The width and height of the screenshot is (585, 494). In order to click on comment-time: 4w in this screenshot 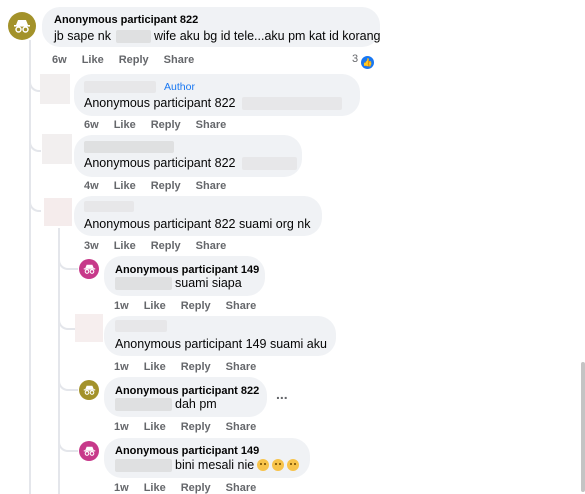, I will do `click(91, 186)`.